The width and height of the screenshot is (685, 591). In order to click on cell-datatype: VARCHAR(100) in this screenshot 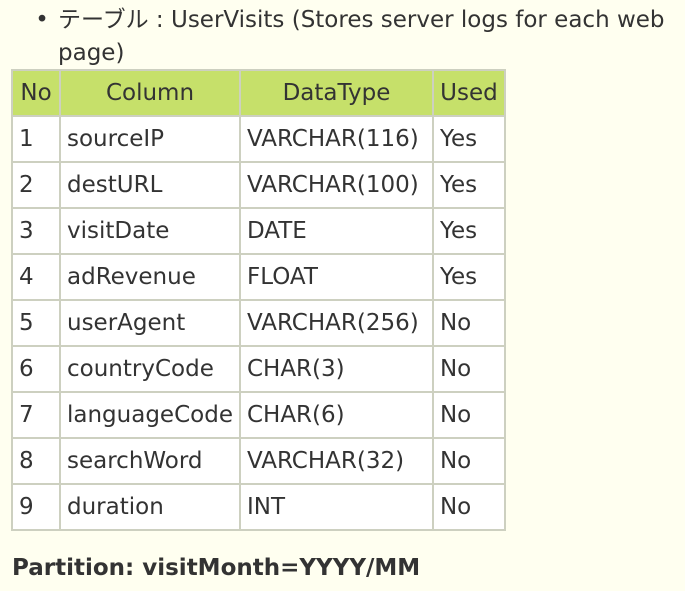, I will do `click(336, 185)`.